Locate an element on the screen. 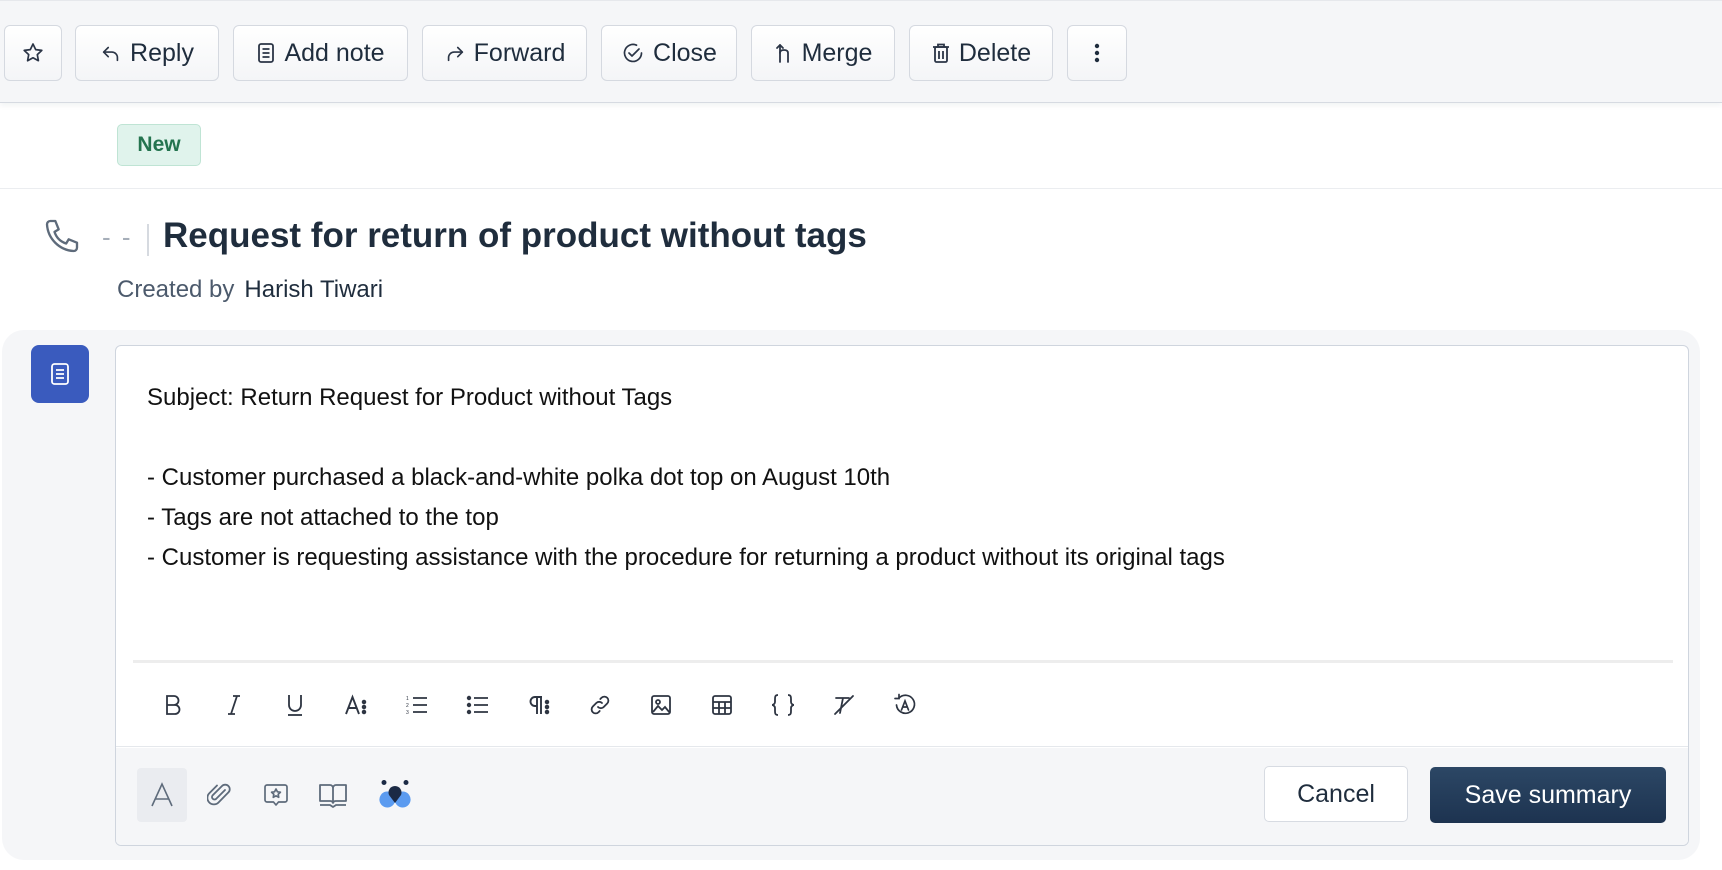 Image resolution: width=1722 pixels, height=870 pixels. bold-button is located at coordinates (172, 705).